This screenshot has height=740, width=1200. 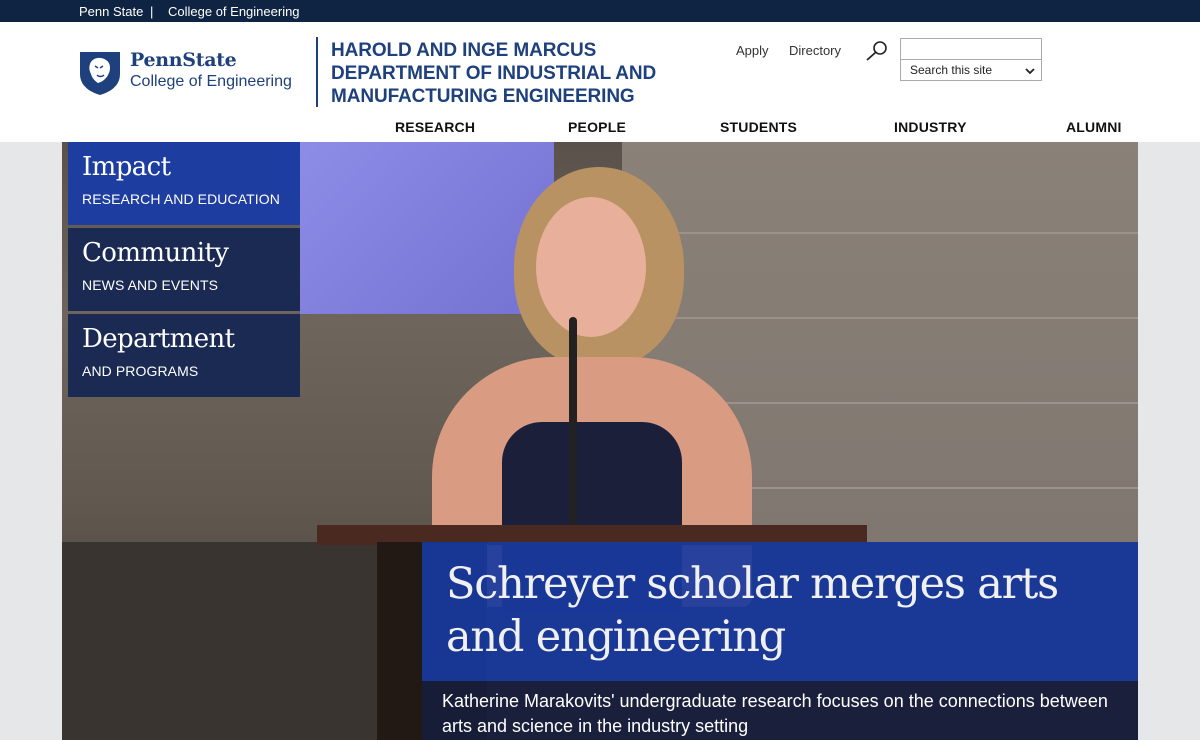 I want to click on search-scope-select: Search this site, so click(x=971, y=70).